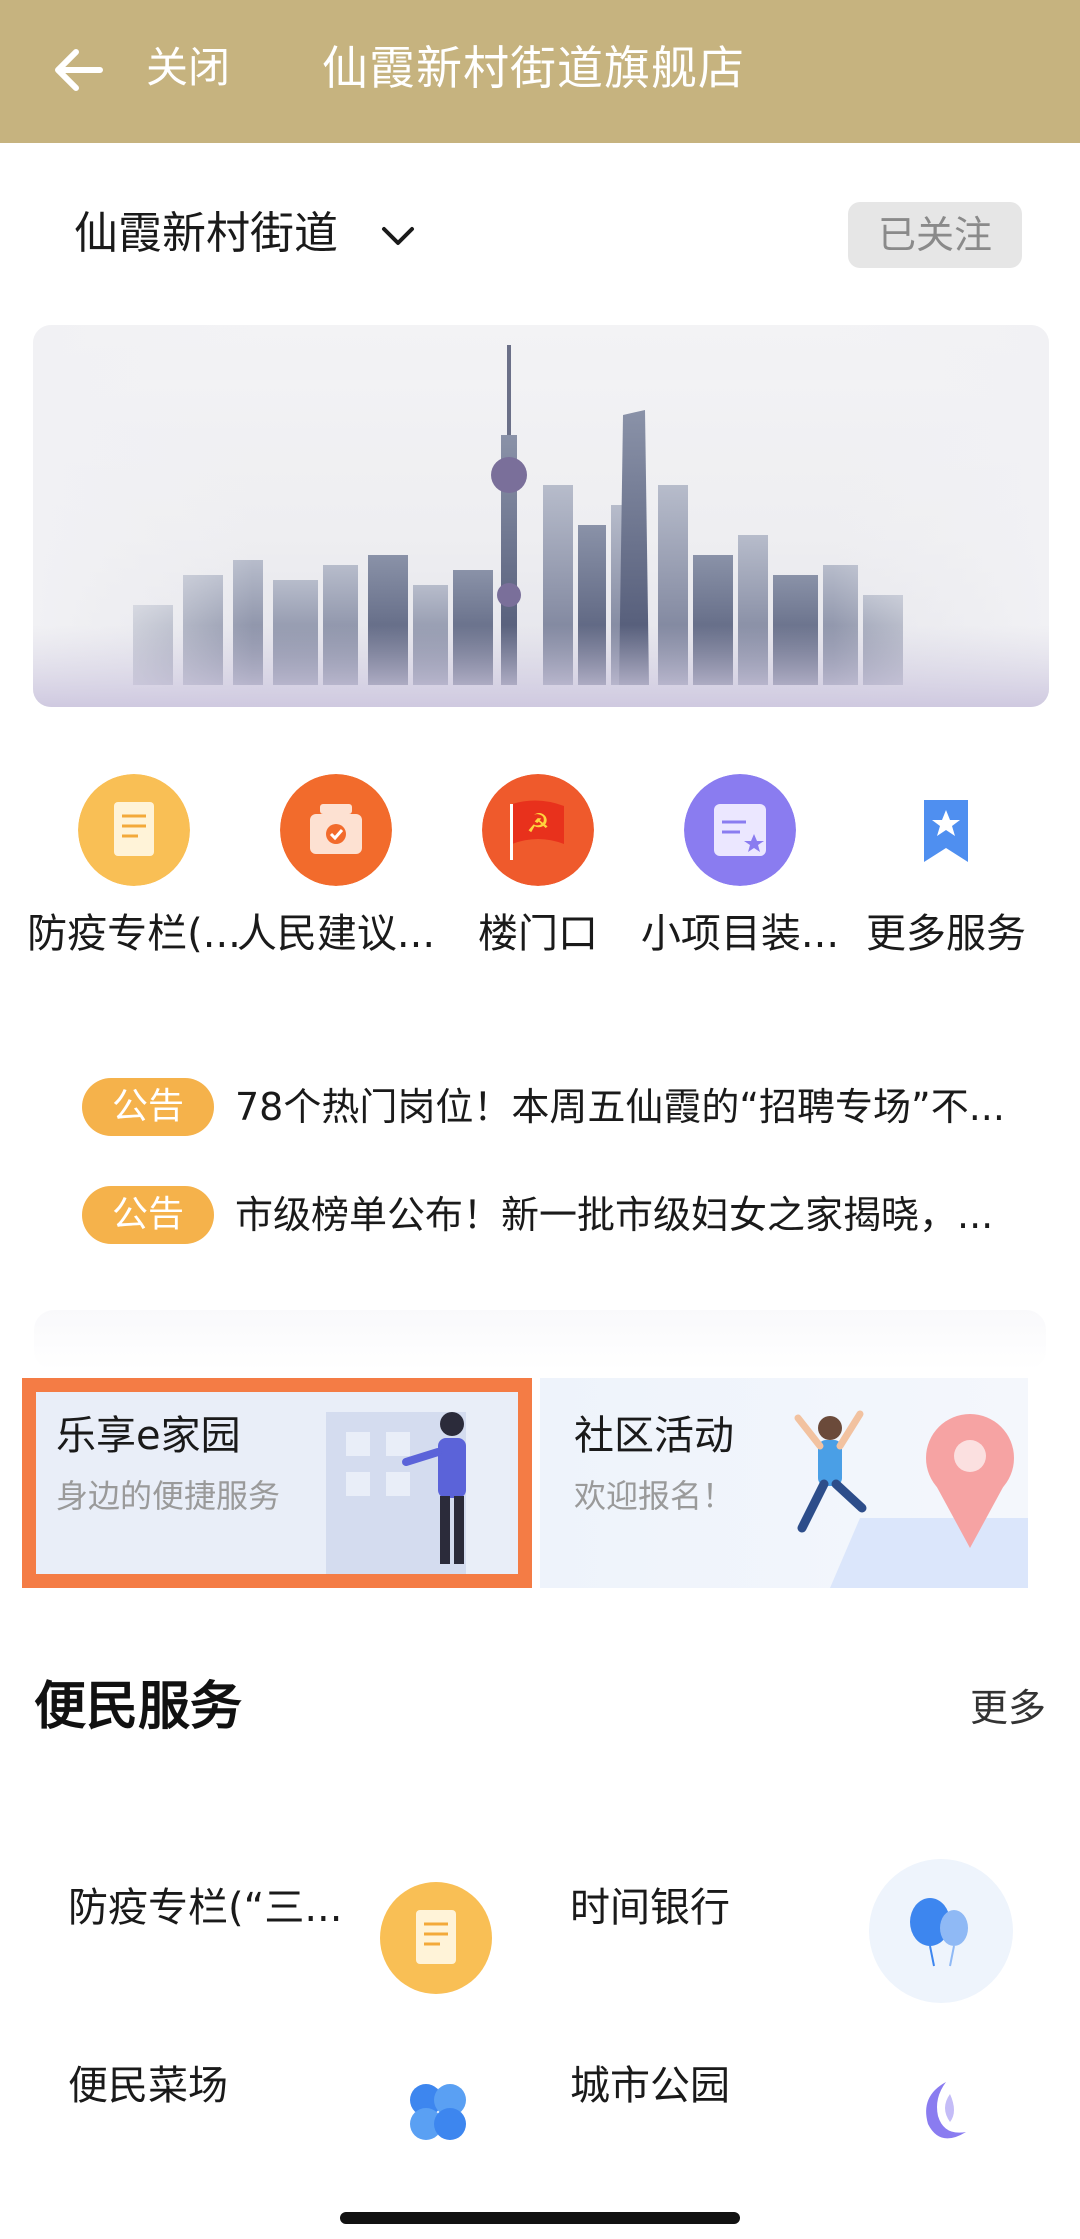  Describe the element at coordinates (78, 70) in the screenshot. I see `arrow-left-icon` at that location.